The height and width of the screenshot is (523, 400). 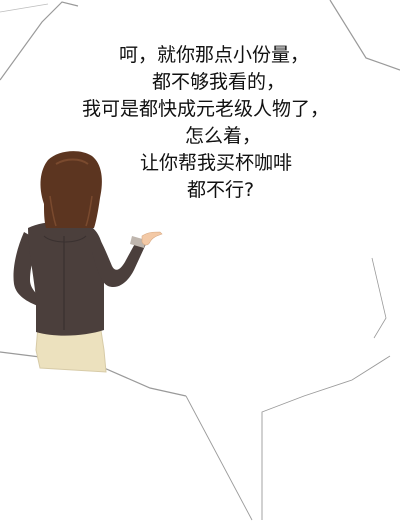 I want to click on speech-line: 我可是都快成元老级人物了，, so click(x=206, y=109).